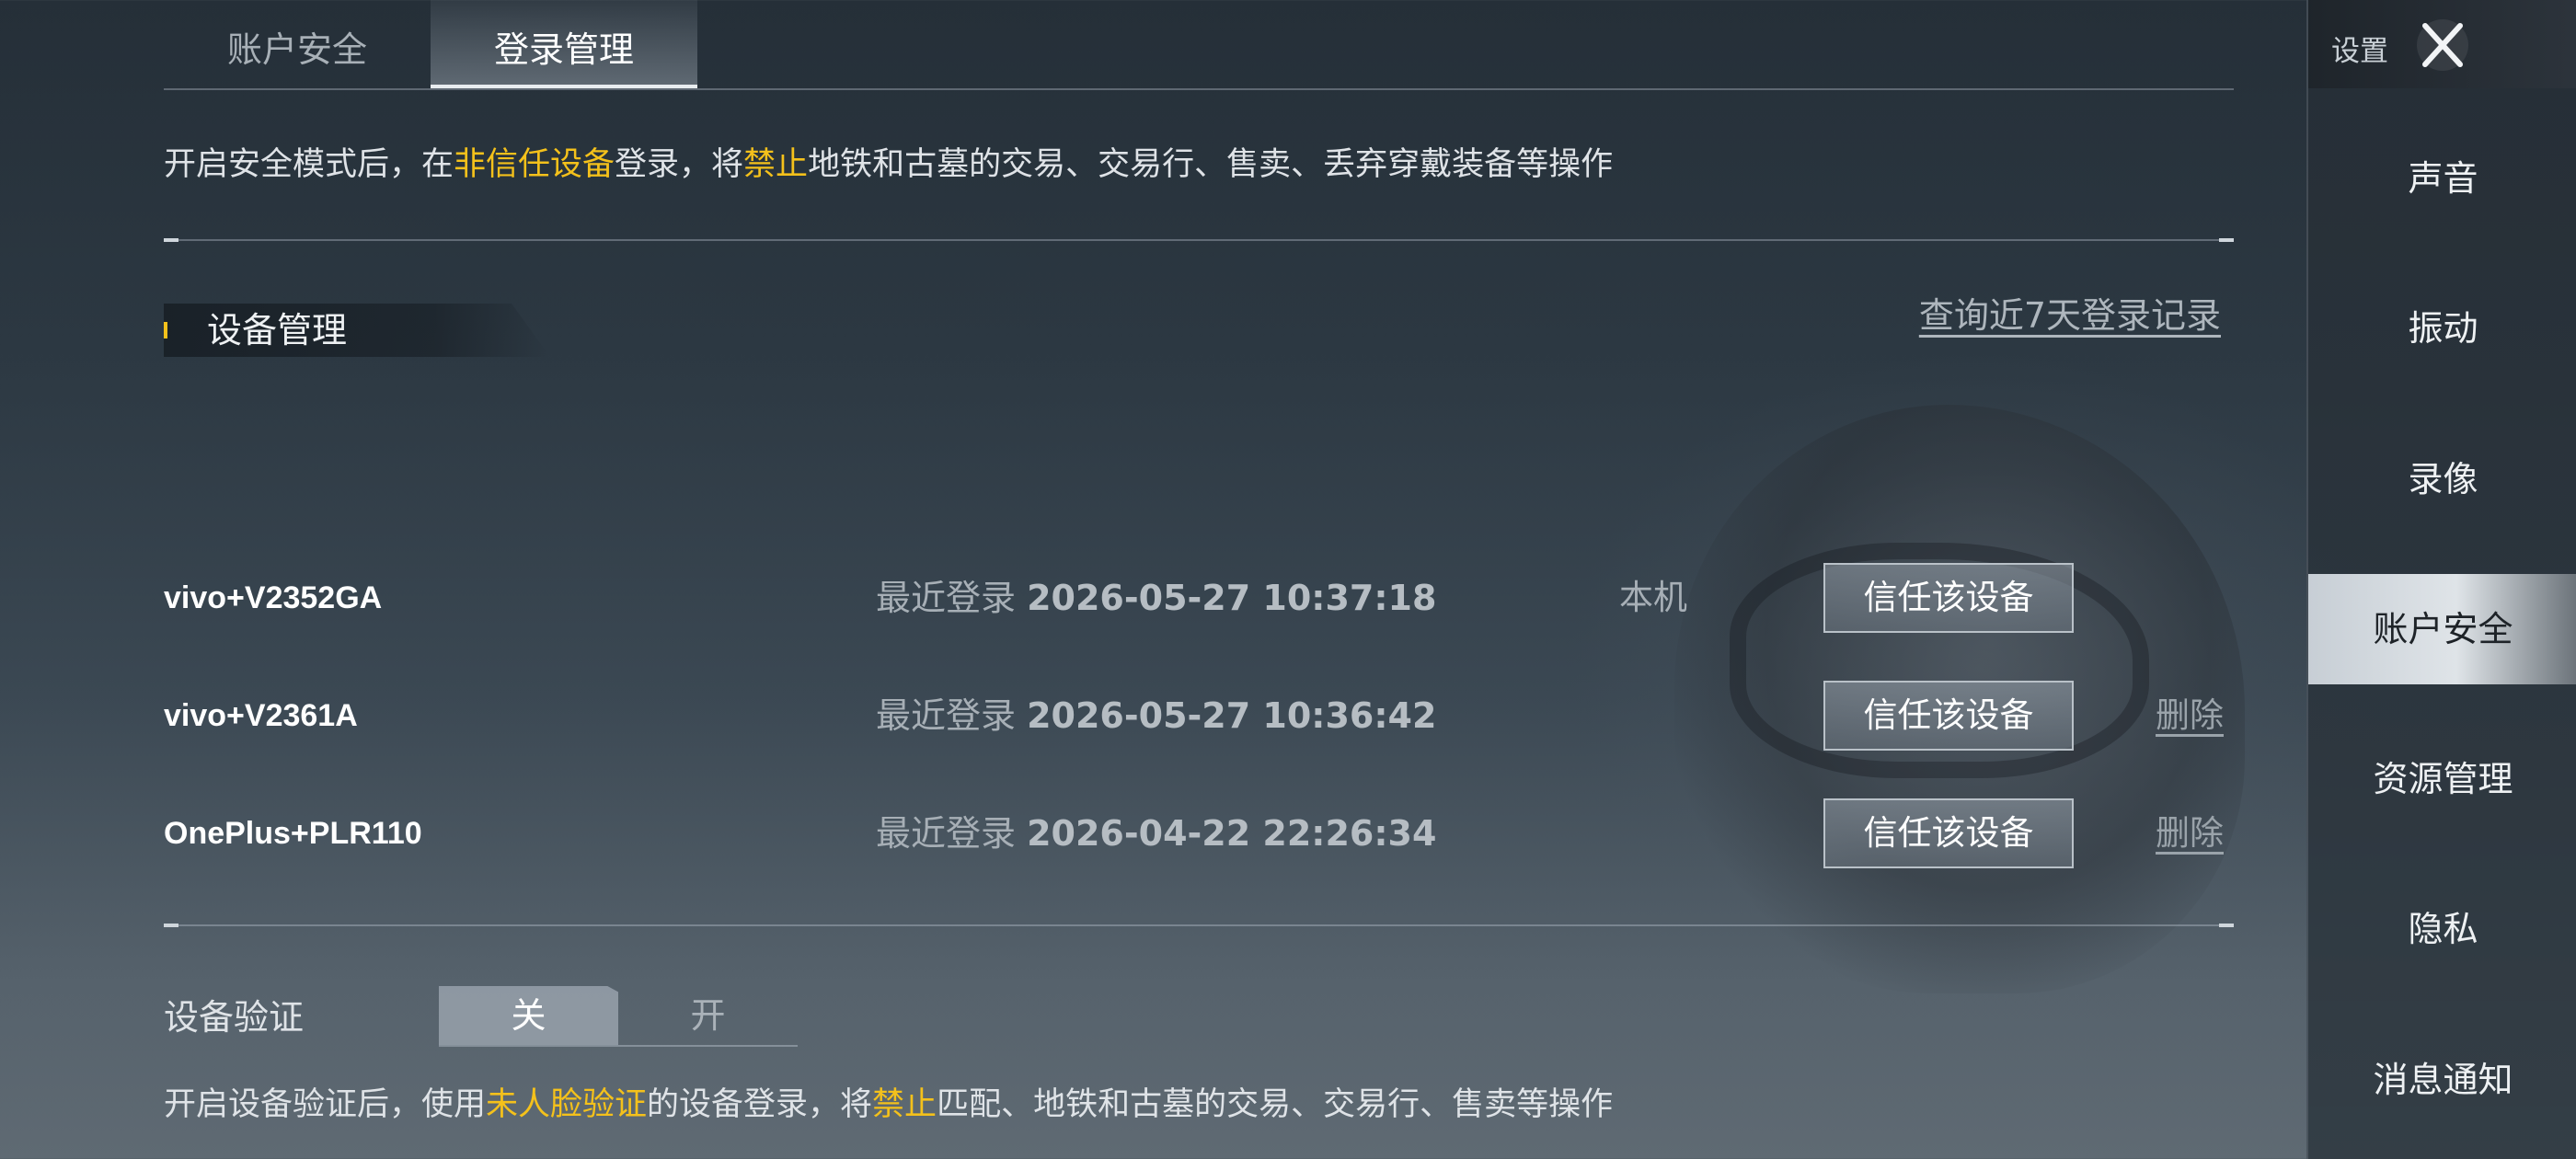 Image resolution: width=2576 pixels, height=1159 pixels. What do you see at coordinates (2442, 629) in the screenshot?
I see `sidebar-item-account-security: 账户安全` at bounding box center [2442, 629].